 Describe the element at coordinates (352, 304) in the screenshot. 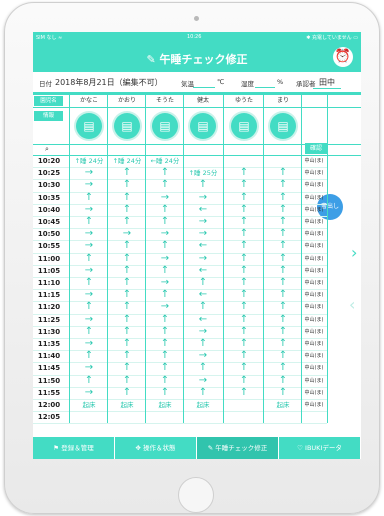

I see `chevron-left-icon: ‹` at that location.